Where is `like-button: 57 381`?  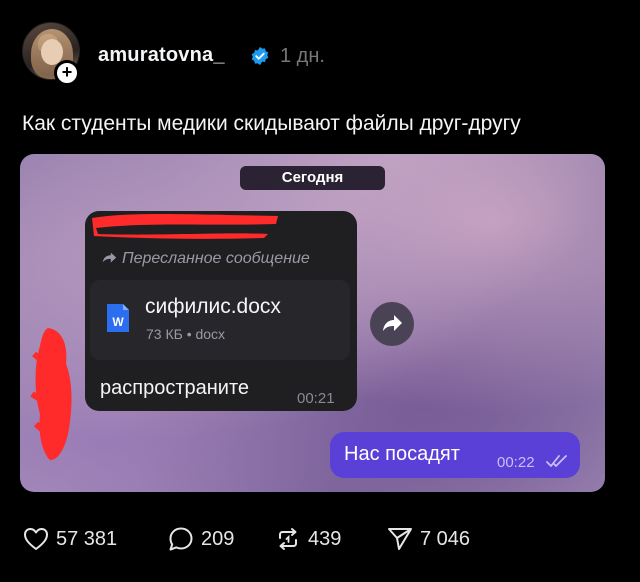 like-button: 57 381 is located at coordinates (69, 539).